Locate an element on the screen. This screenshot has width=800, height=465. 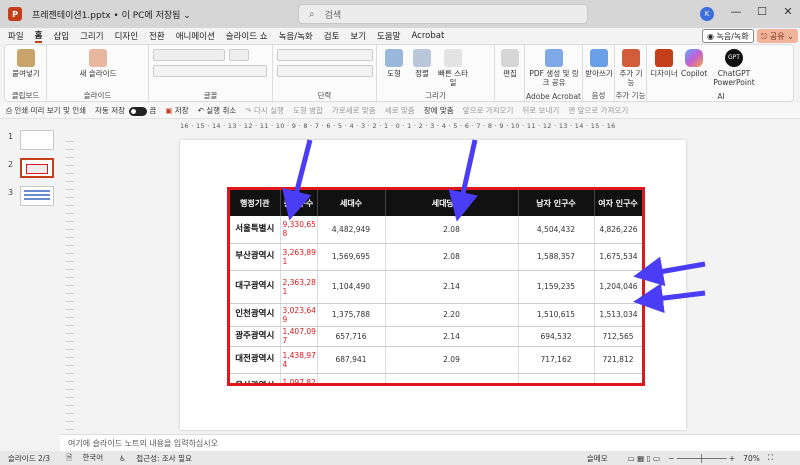
slide-counter: 슬라이드 2/3 is located at coordinates (29, 458).